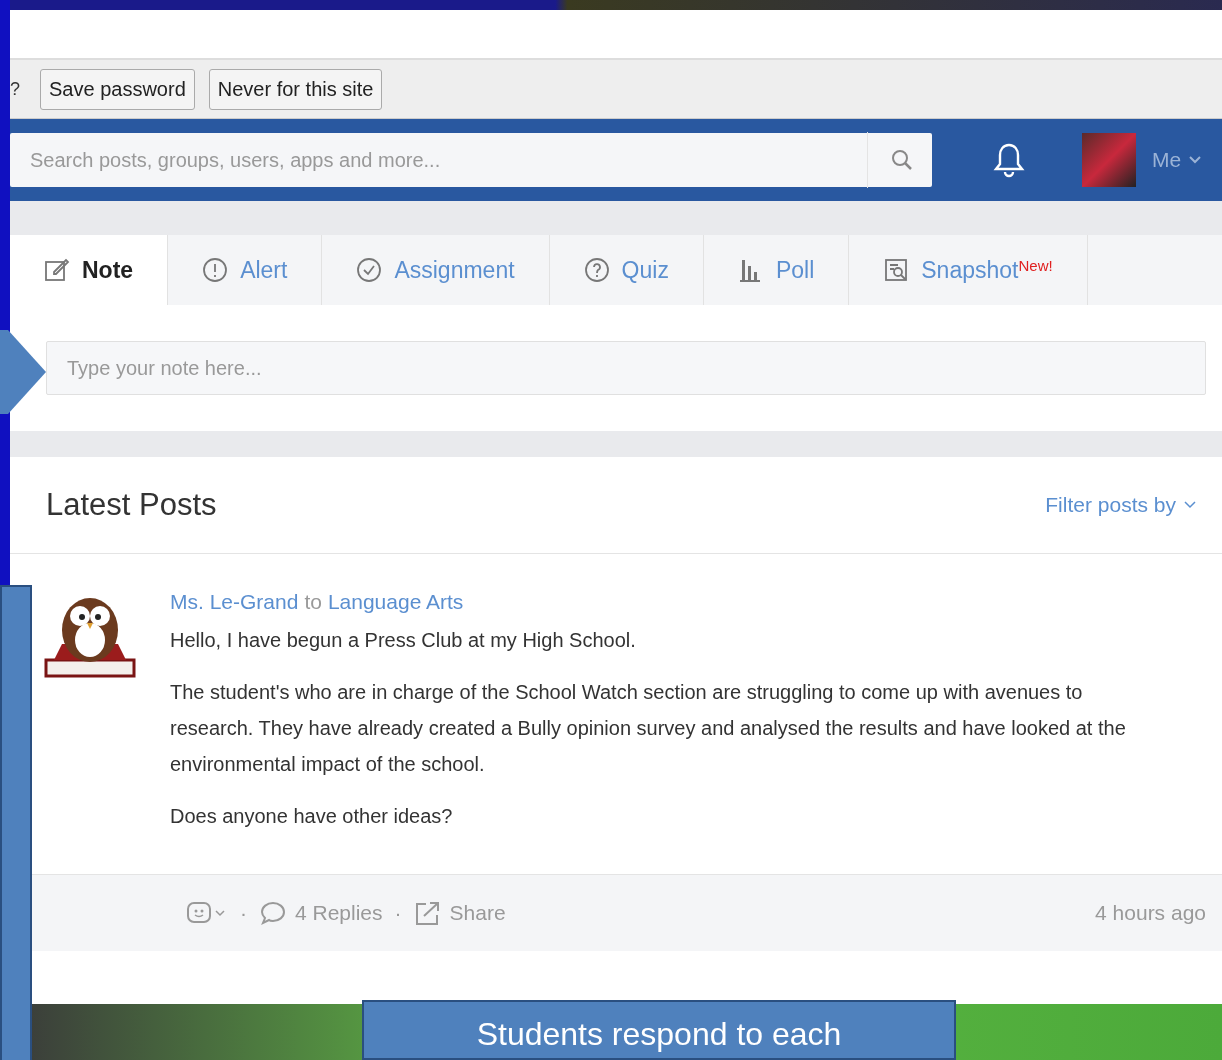 The image size is (1222, 1060). I want to click on reaction-icon, so click(207, 913).